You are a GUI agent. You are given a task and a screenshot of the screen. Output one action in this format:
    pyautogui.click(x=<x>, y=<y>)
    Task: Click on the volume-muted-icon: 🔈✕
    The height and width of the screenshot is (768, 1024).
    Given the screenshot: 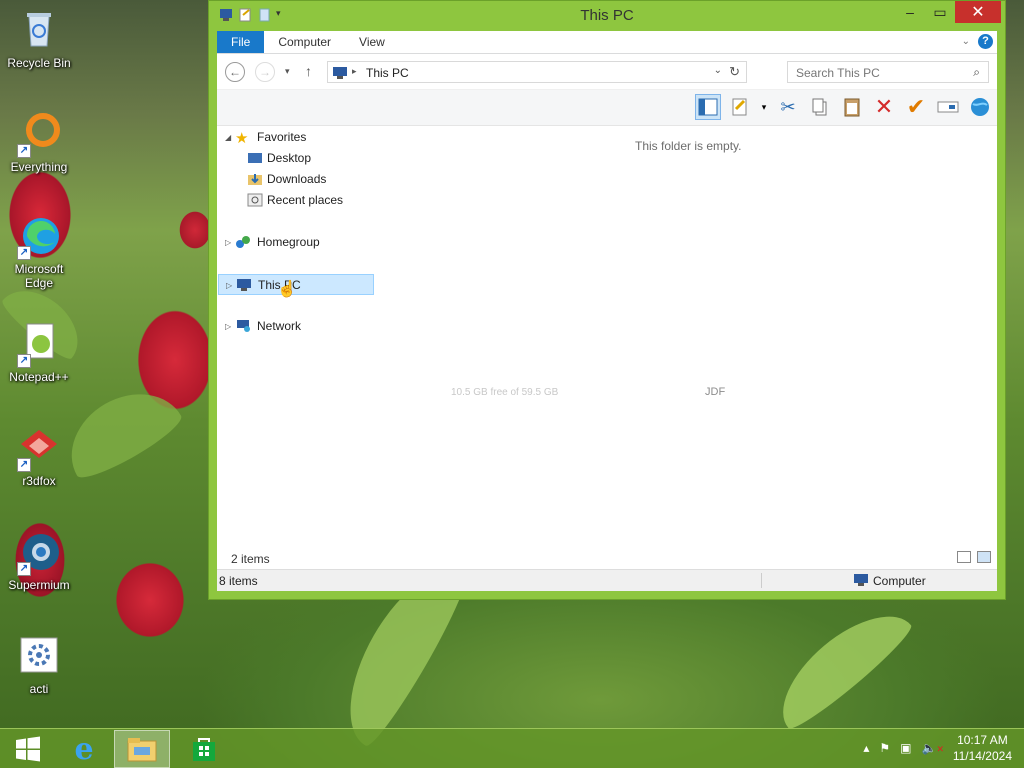 What is the action you would take?
    pyautogui.click(x=933, y=748)
    